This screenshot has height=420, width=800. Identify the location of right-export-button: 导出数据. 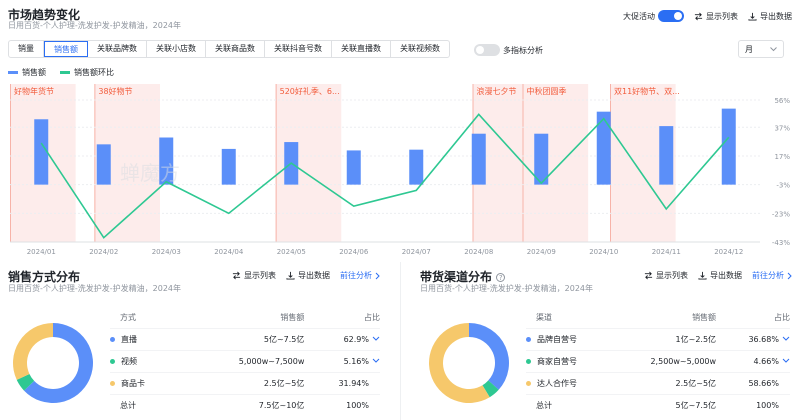
(720, 275).